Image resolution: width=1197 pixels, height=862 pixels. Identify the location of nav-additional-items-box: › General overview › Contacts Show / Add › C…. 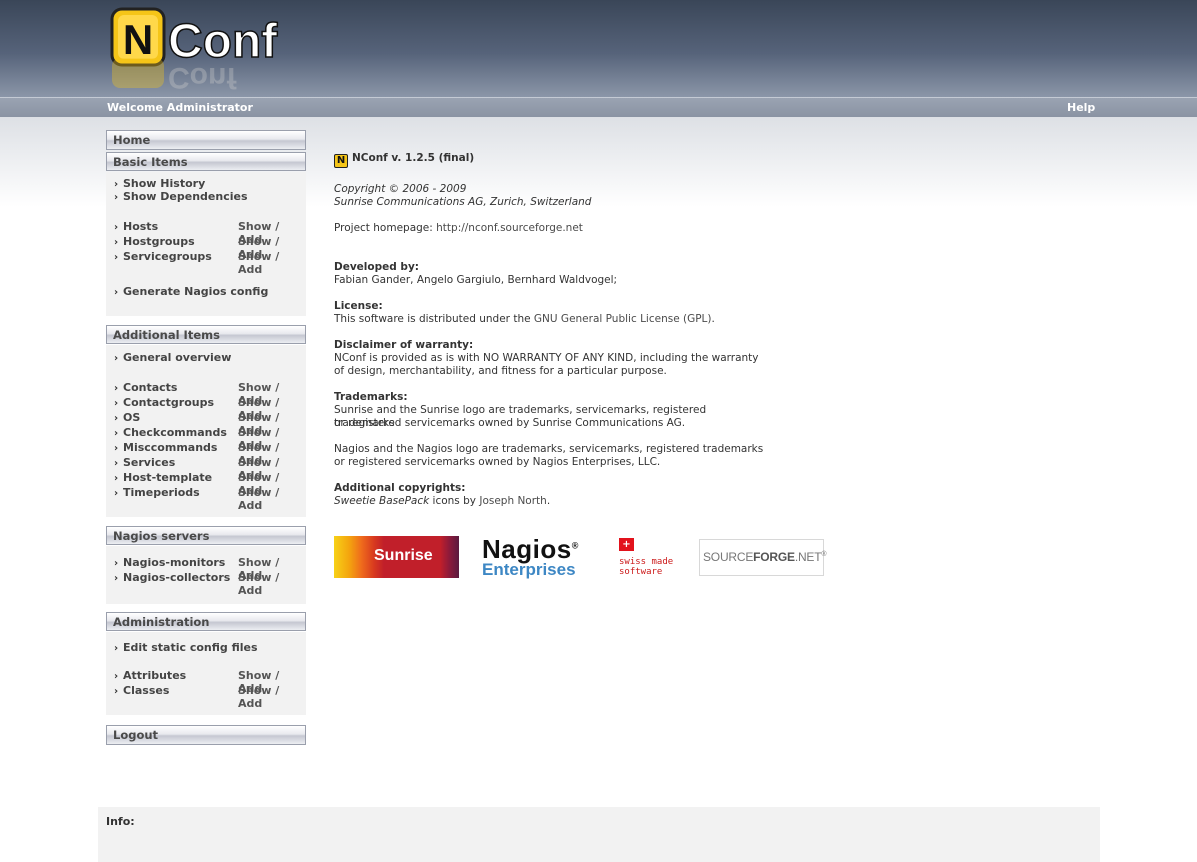
(206, 431).